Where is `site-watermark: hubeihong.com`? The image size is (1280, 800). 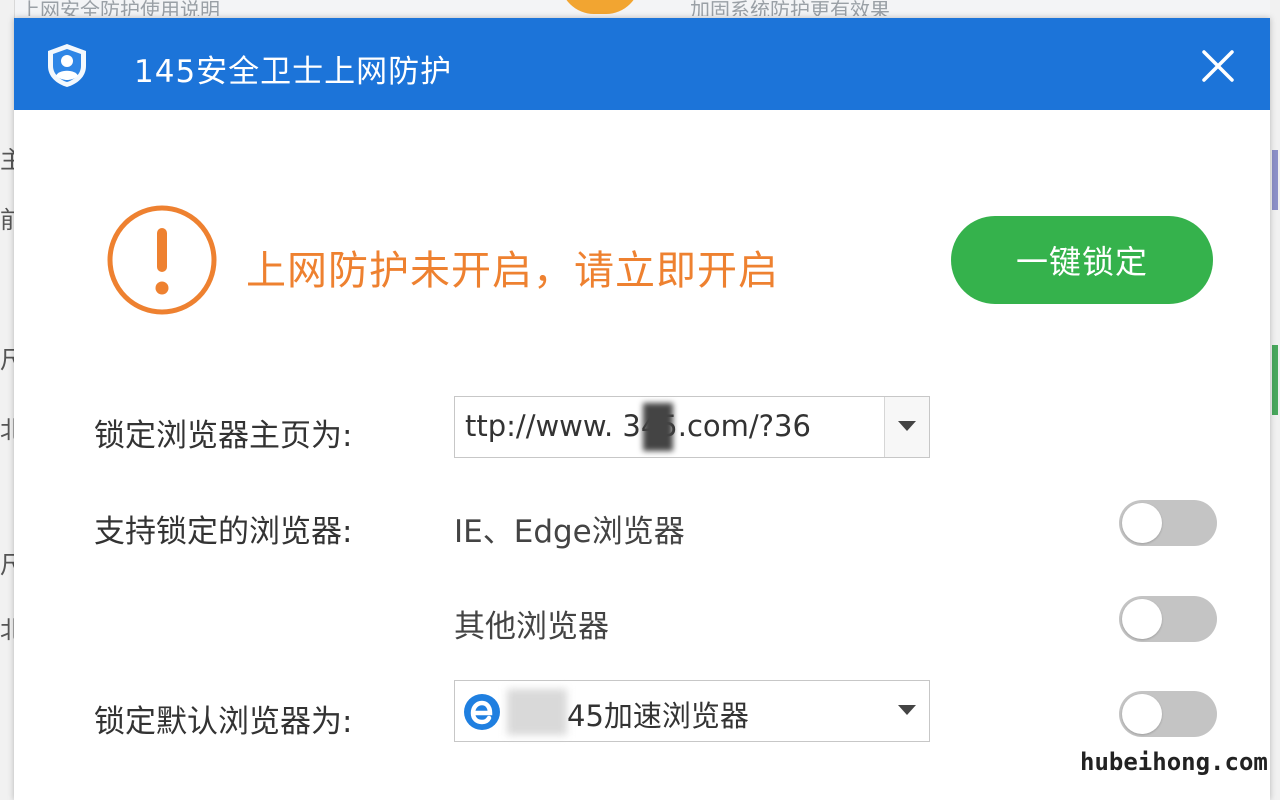
site-watermark: hubeihong.com is located at coordinates (1174, 762).